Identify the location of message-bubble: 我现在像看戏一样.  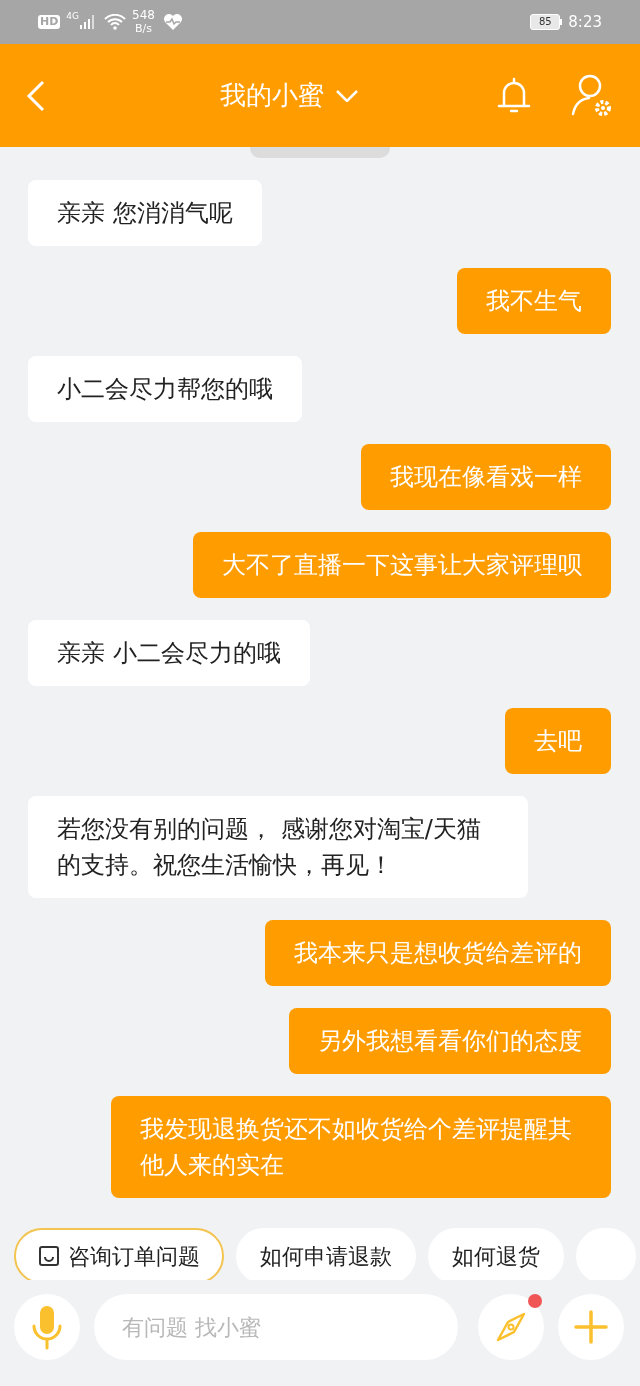
(486, 477).